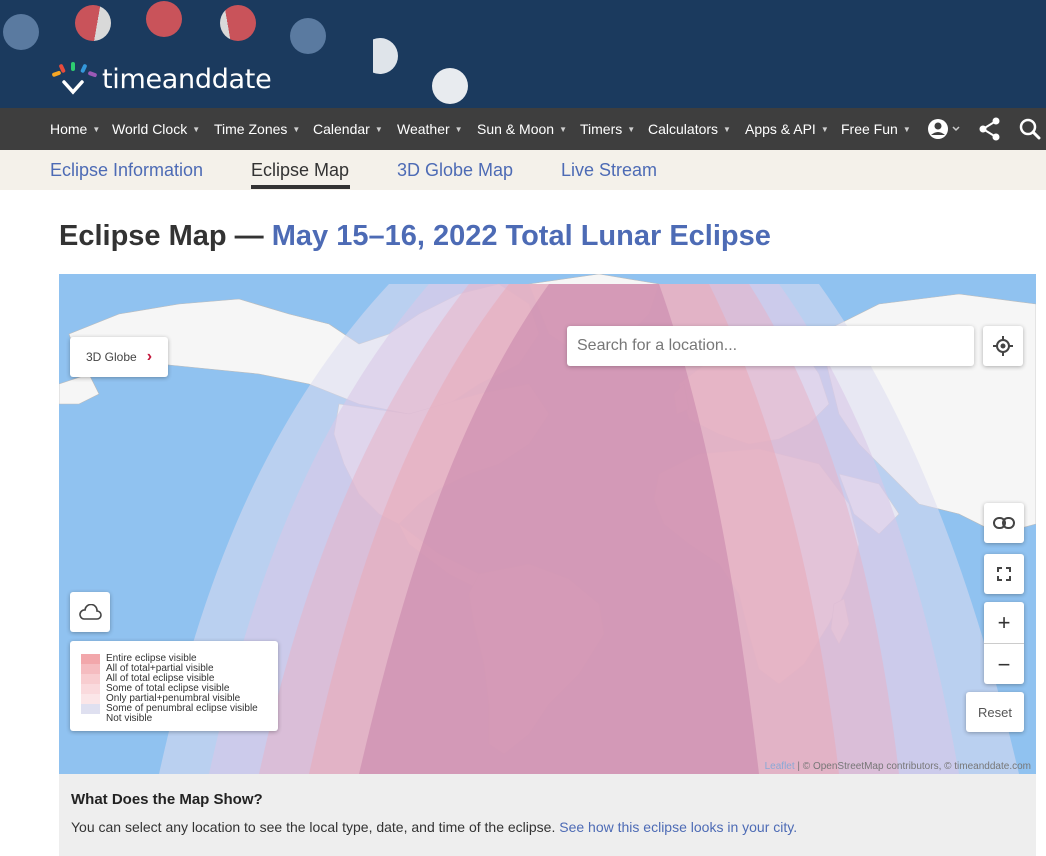  What do you see at coordinates (683, 129) in the screenshot?
I see `nav-label: Calculators` at bounding box center [683, 129].